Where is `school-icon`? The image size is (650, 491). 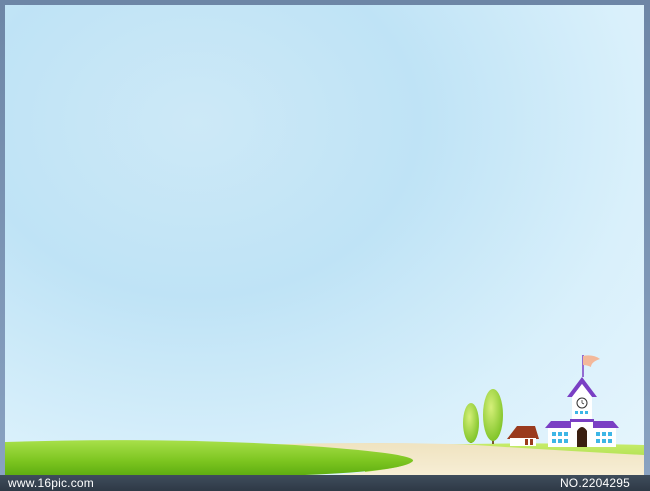
school-icon is located at coordinates (582, 401).